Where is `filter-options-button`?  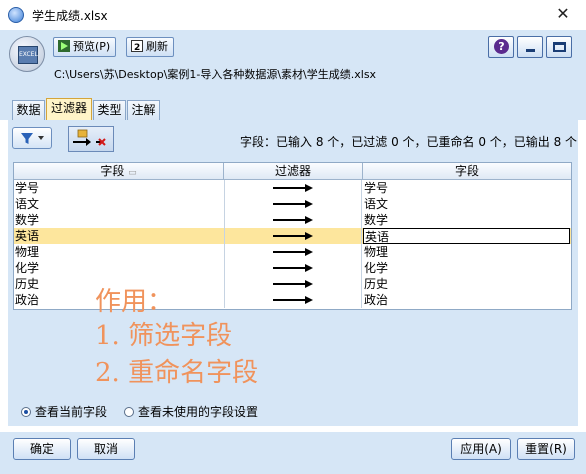
filter-options-button is located at coordinates (32, 138).